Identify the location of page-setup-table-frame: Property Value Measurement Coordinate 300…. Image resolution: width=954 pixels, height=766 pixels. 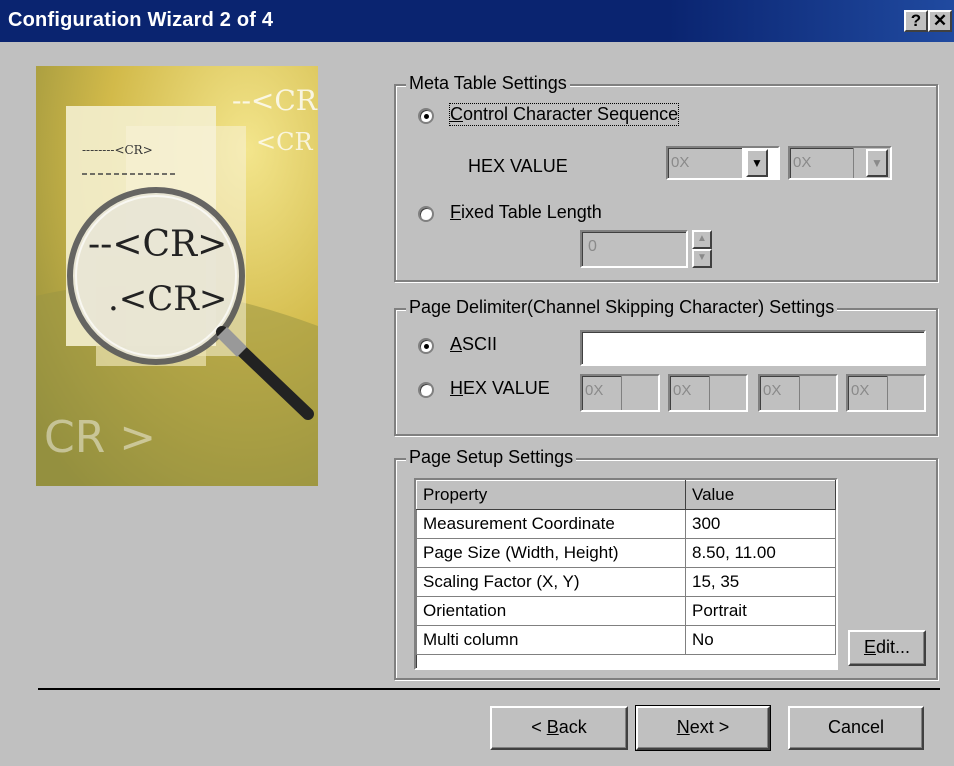
(626, 574).